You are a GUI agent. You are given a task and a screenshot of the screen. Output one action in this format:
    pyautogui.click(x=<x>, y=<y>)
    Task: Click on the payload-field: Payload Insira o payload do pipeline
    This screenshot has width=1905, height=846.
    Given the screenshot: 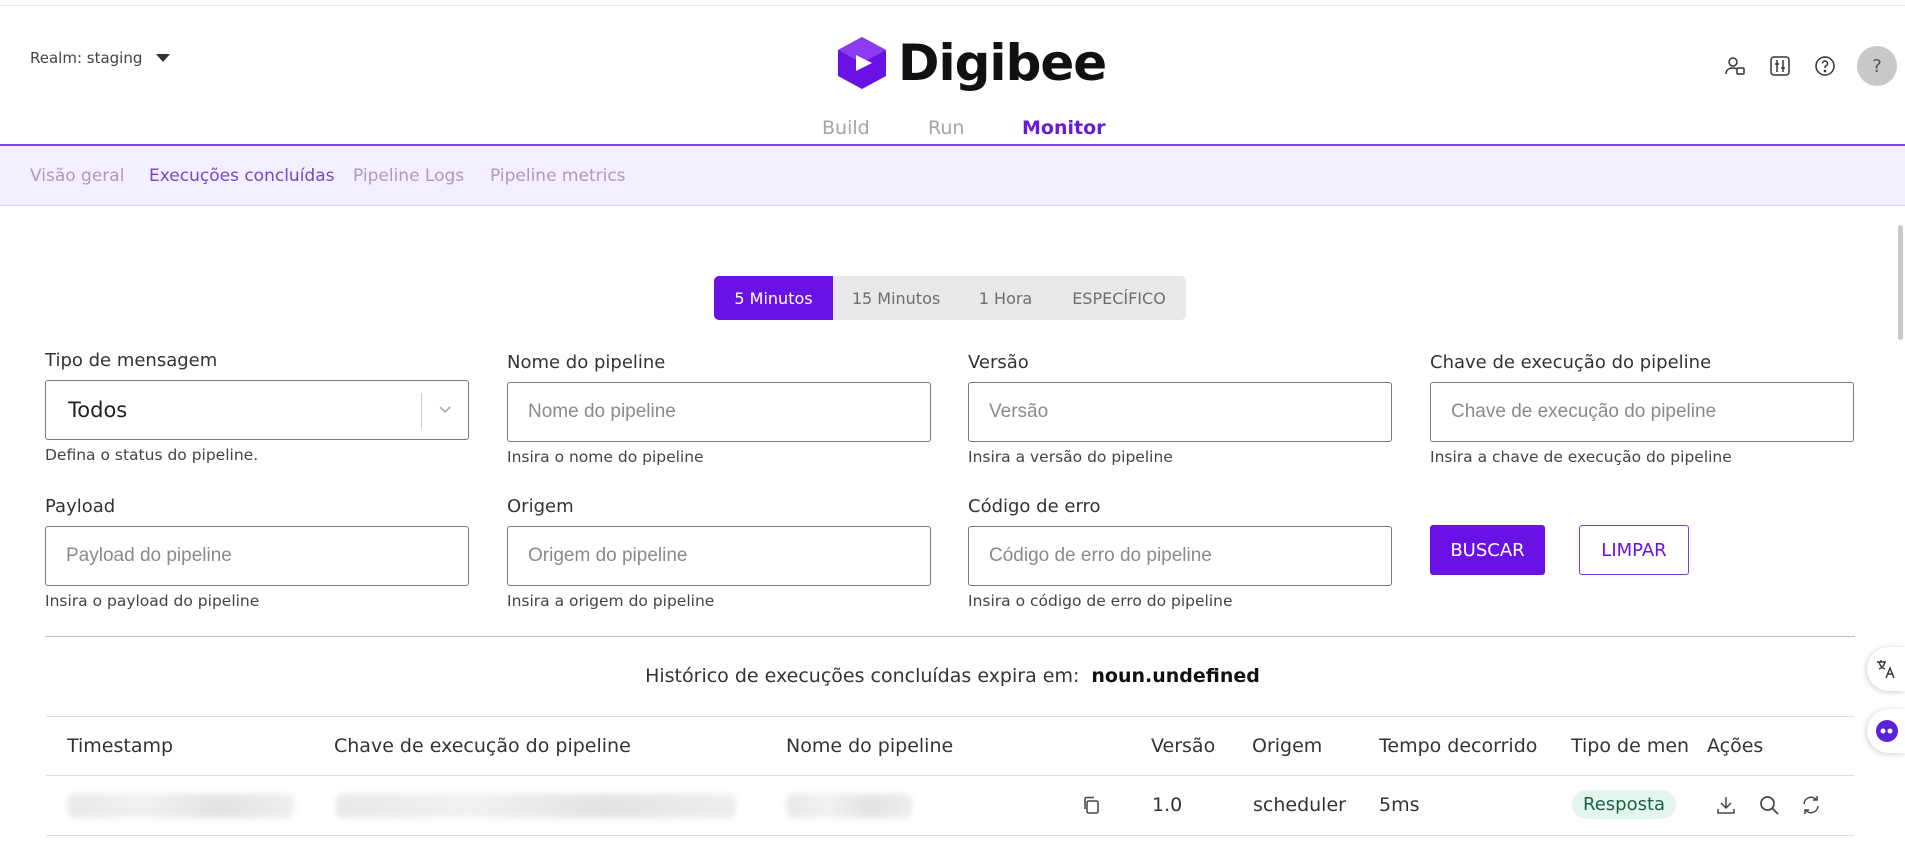 What is the action you would take?
    pyautogui.click(x=257, y=553)
    